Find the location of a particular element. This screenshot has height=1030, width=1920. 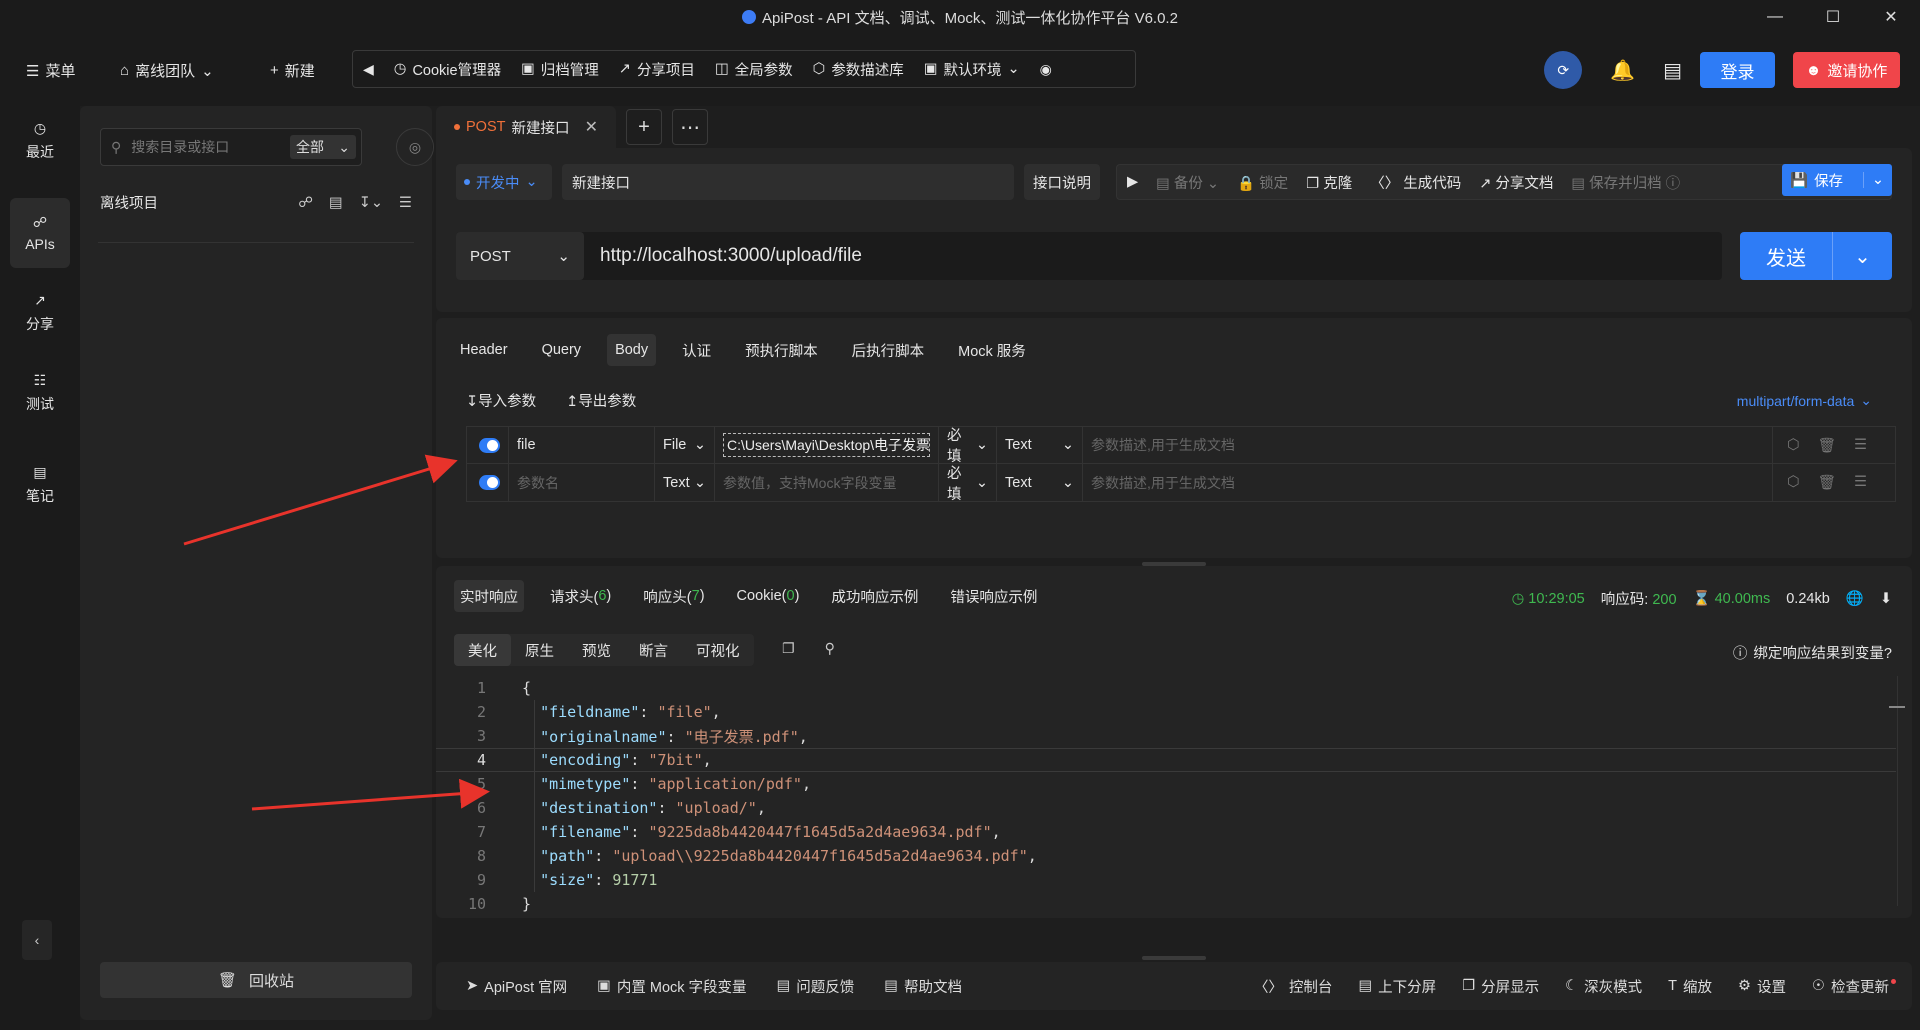

chevron-down-icon: ⌄ is located at coordinates (1873, 180).